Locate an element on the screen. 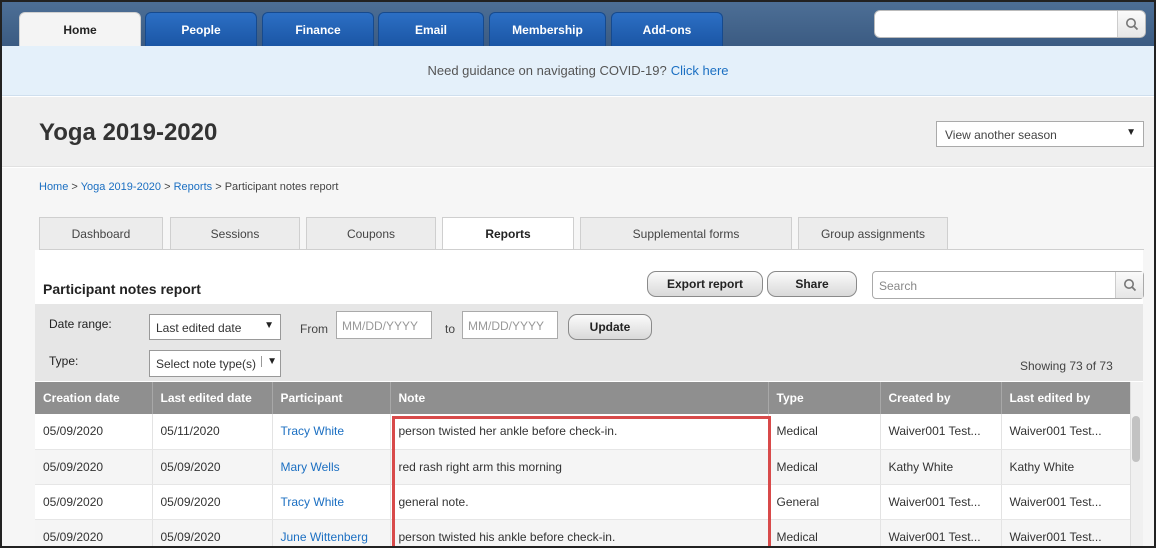 The width and height of the screenshot is (1156, 548). to-date-input: MM/DD/YYYY is located at coordinates (510, 325).